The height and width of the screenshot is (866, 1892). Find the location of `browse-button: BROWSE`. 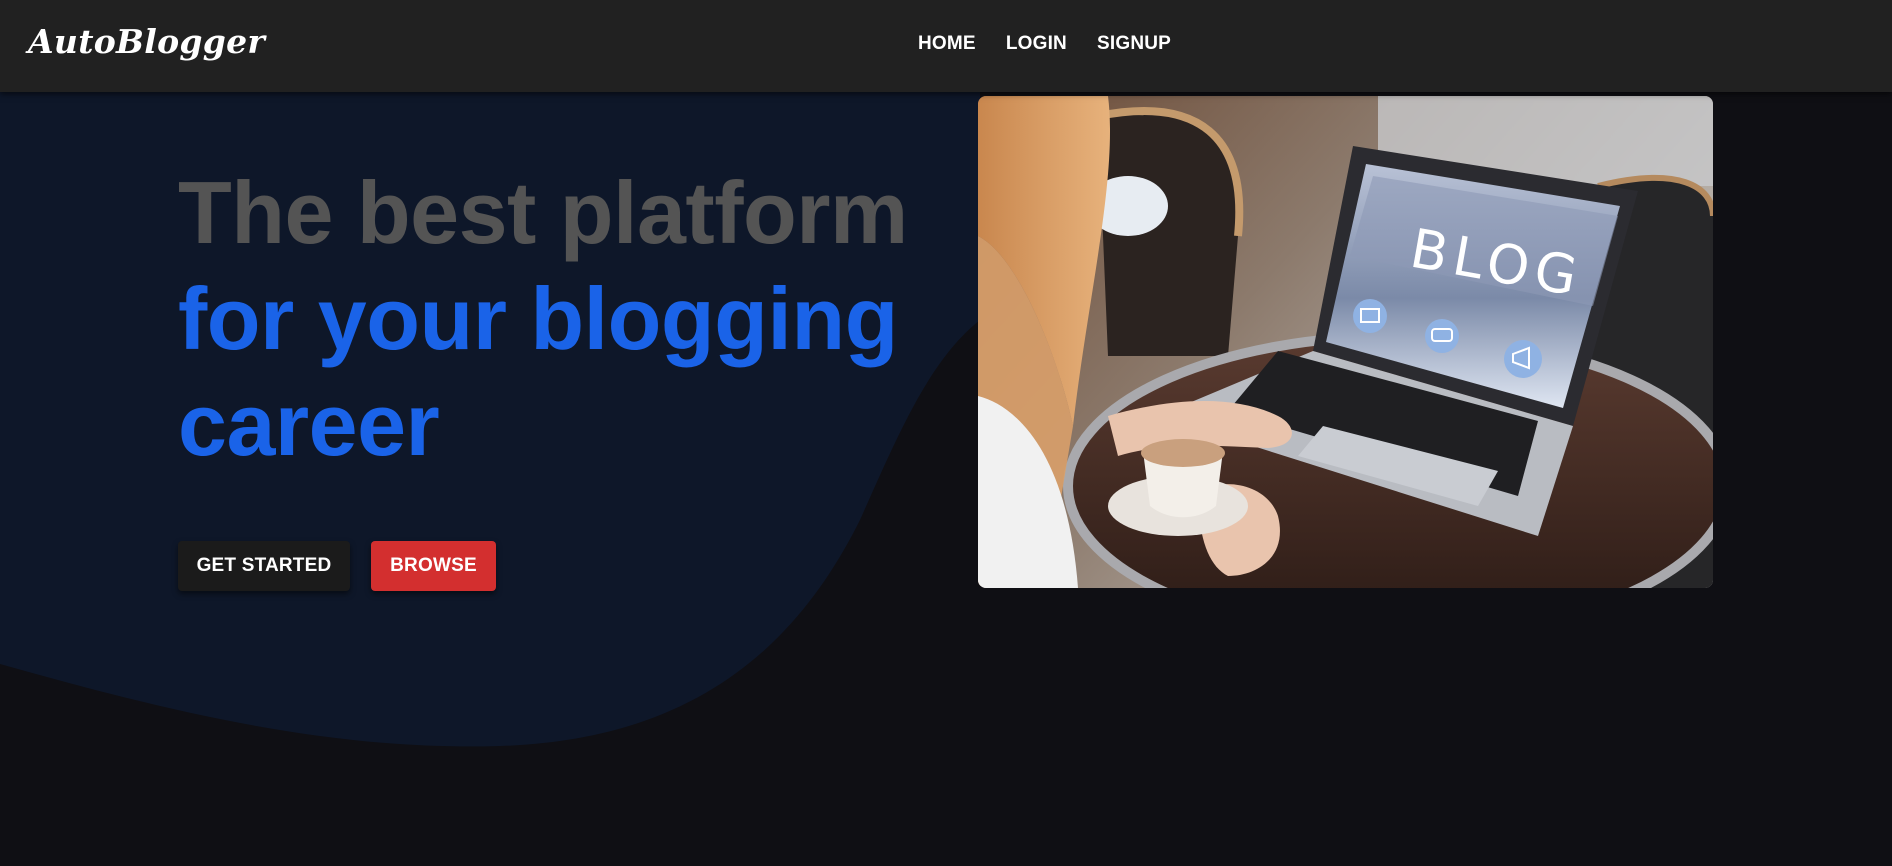

browse-button: BROWSE is located at coordinates (433, 566).